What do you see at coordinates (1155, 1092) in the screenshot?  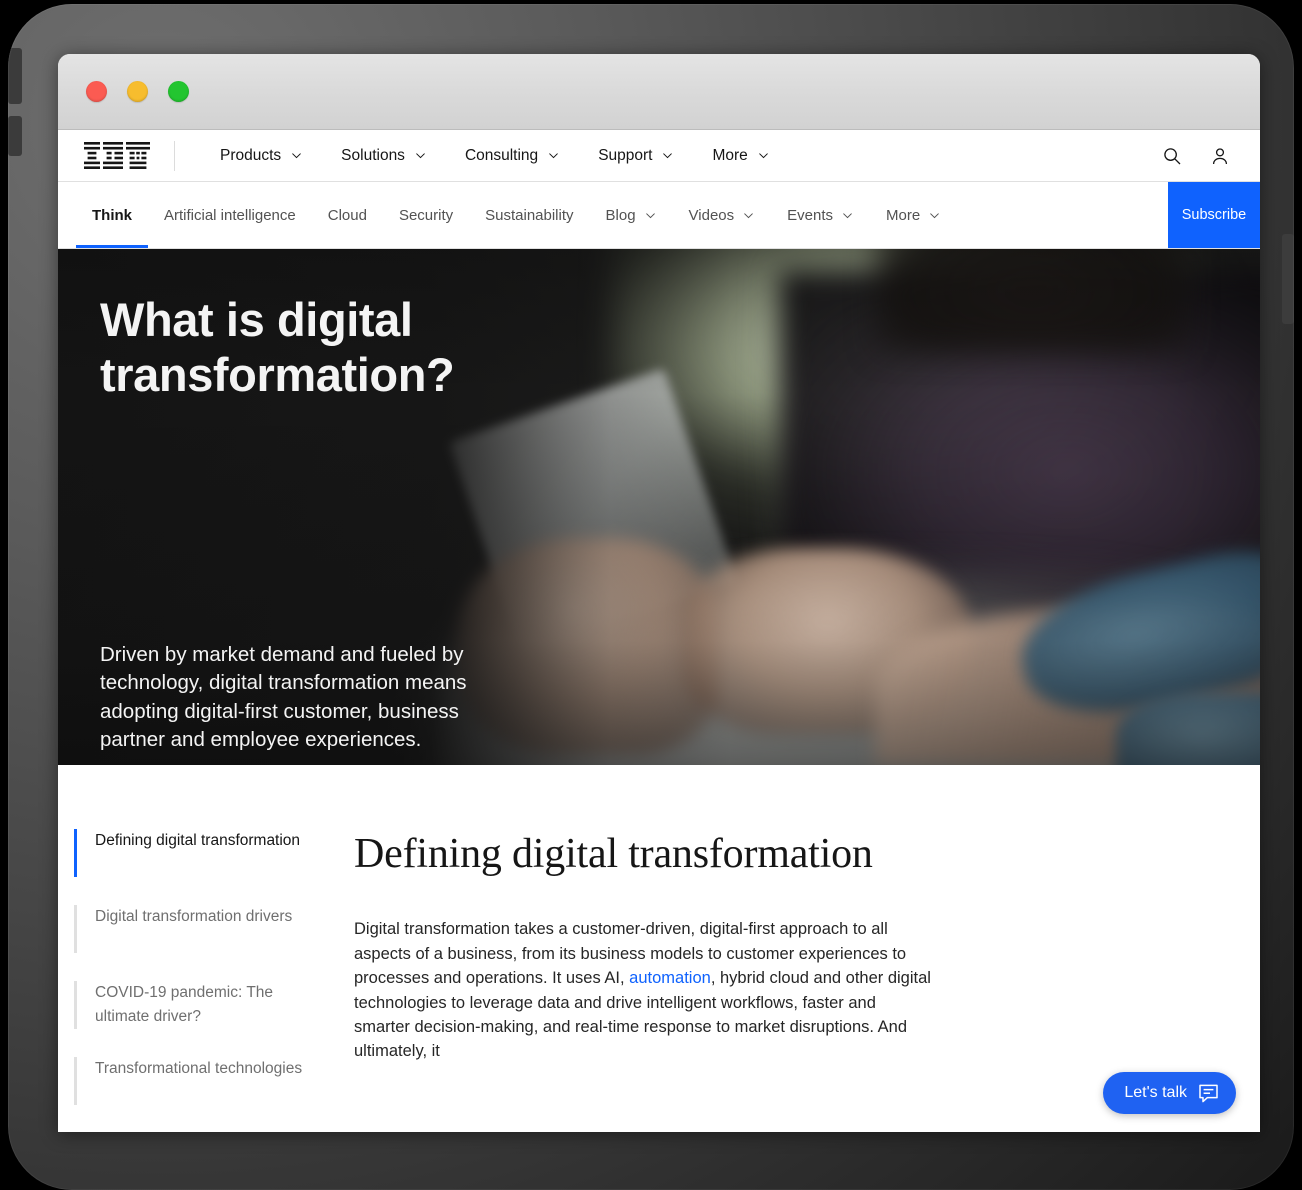 I see `lets-talk-label: Let's talk` at bounding box center [1155, 1092].